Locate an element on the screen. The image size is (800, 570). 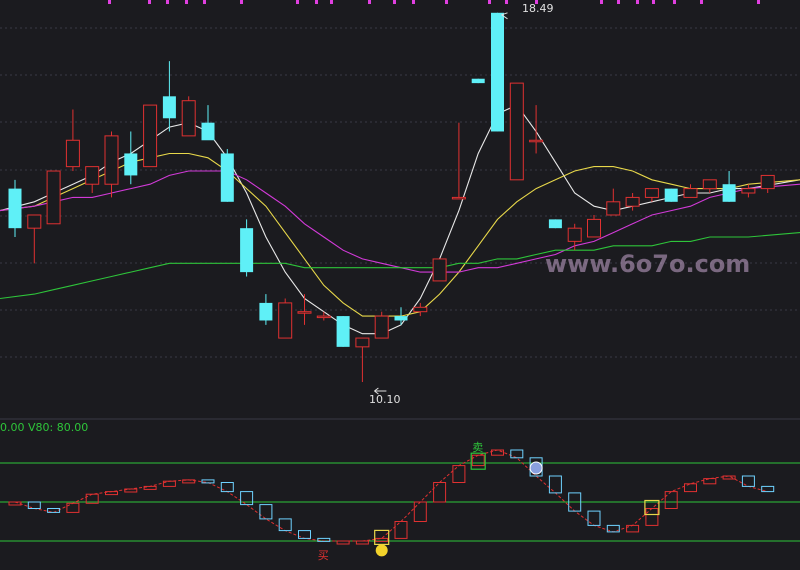
low-price-label: 10.10 is located at coordinates (385, 399).